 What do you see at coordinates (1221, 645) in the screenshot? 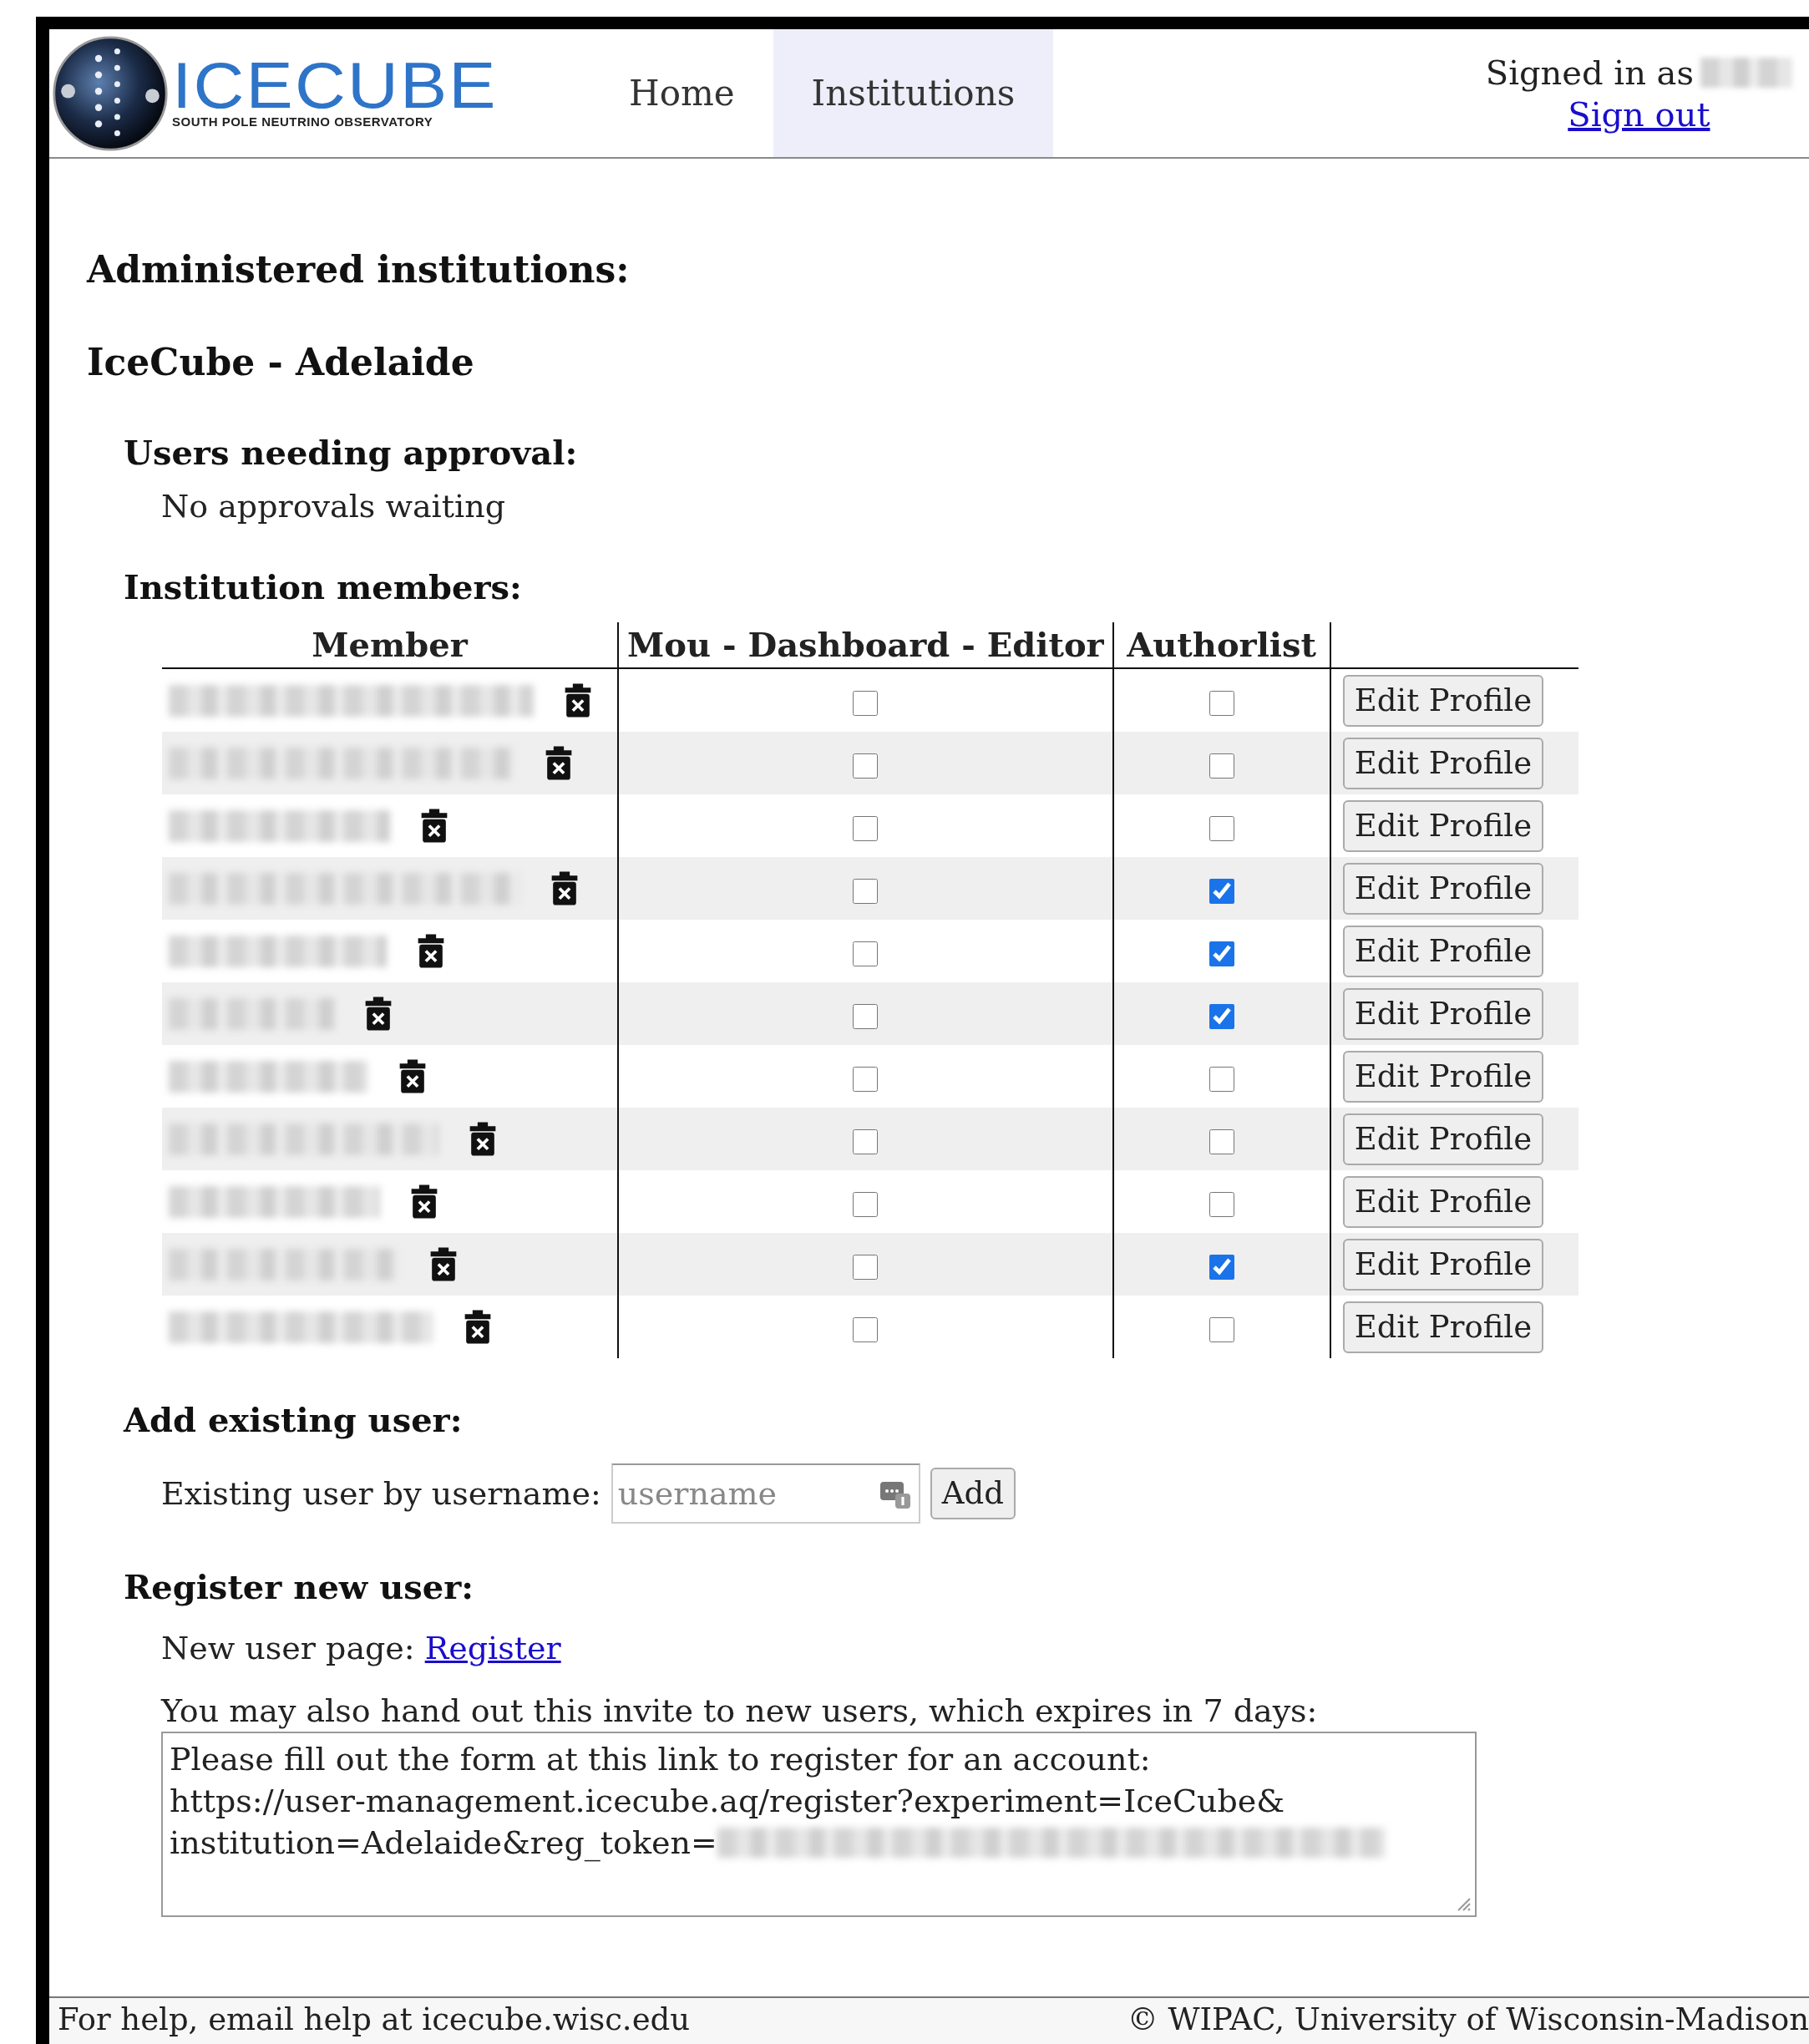
I see `column-header: Authorlist` at bounding box center [1221, 645].